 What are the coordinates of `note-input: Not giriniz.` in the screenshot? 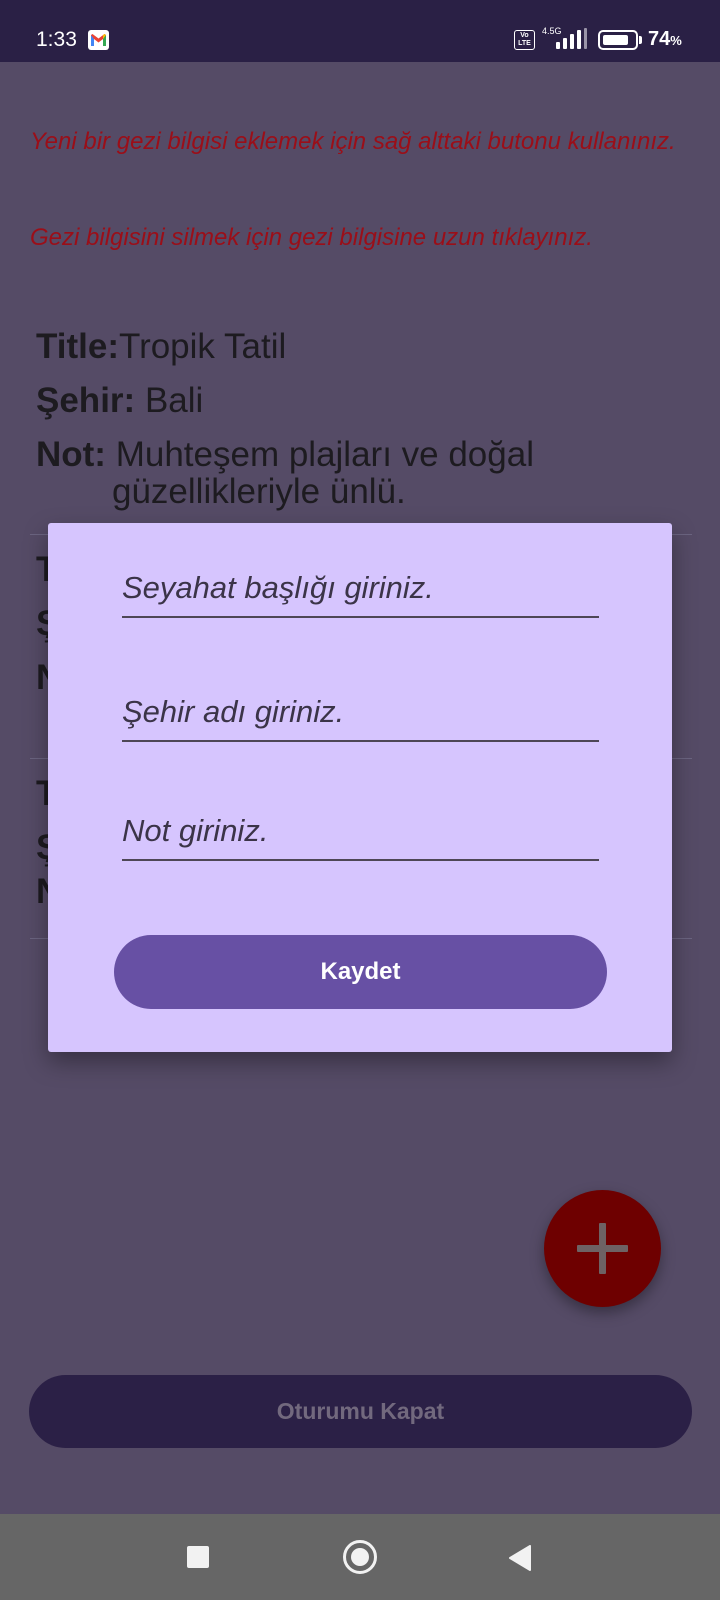 It's located at (360, 836).